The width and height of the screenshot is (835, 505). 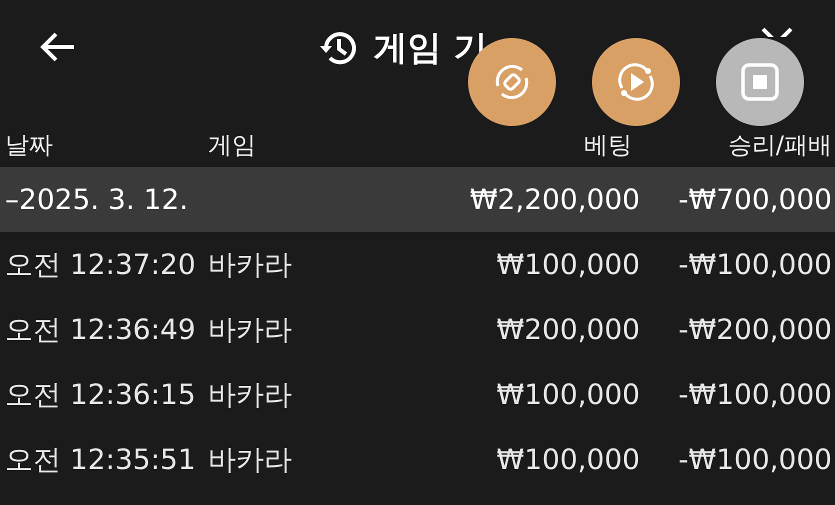 I want to click on time-cell-text: 오전 12:36:15, so click(x=101, y=394).